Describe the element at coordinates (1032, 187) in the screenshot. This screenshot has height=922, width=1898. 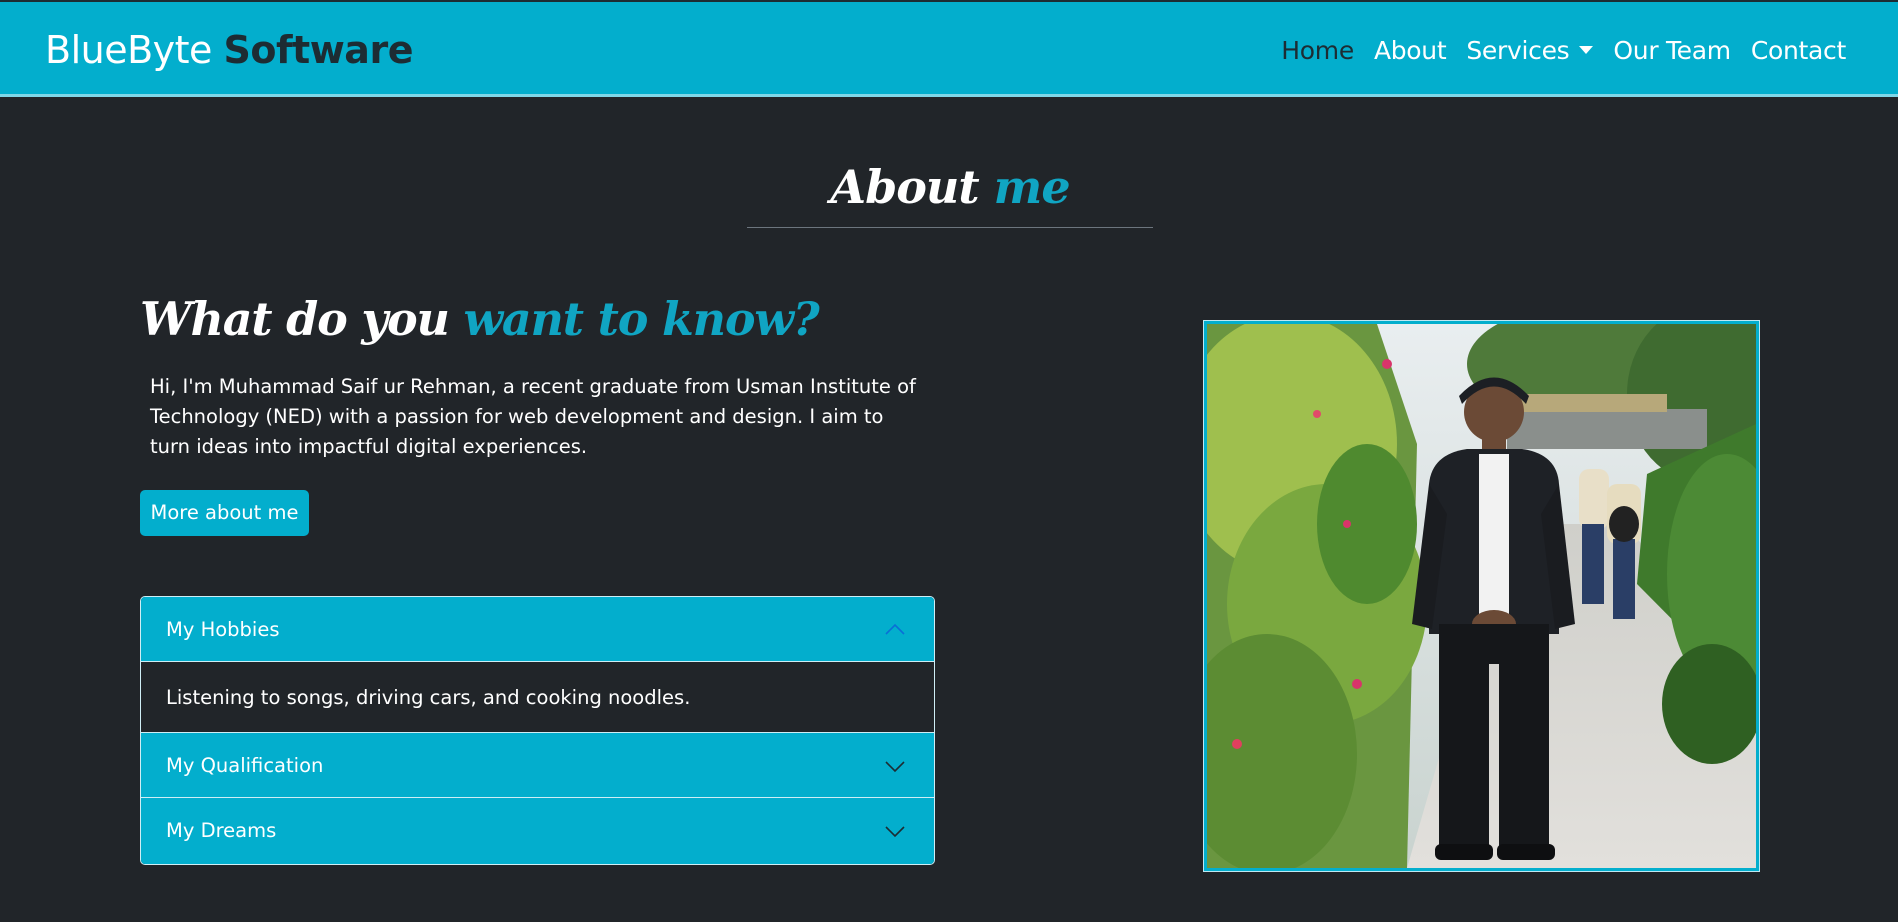
I see `section-title-accent: me` at that location.